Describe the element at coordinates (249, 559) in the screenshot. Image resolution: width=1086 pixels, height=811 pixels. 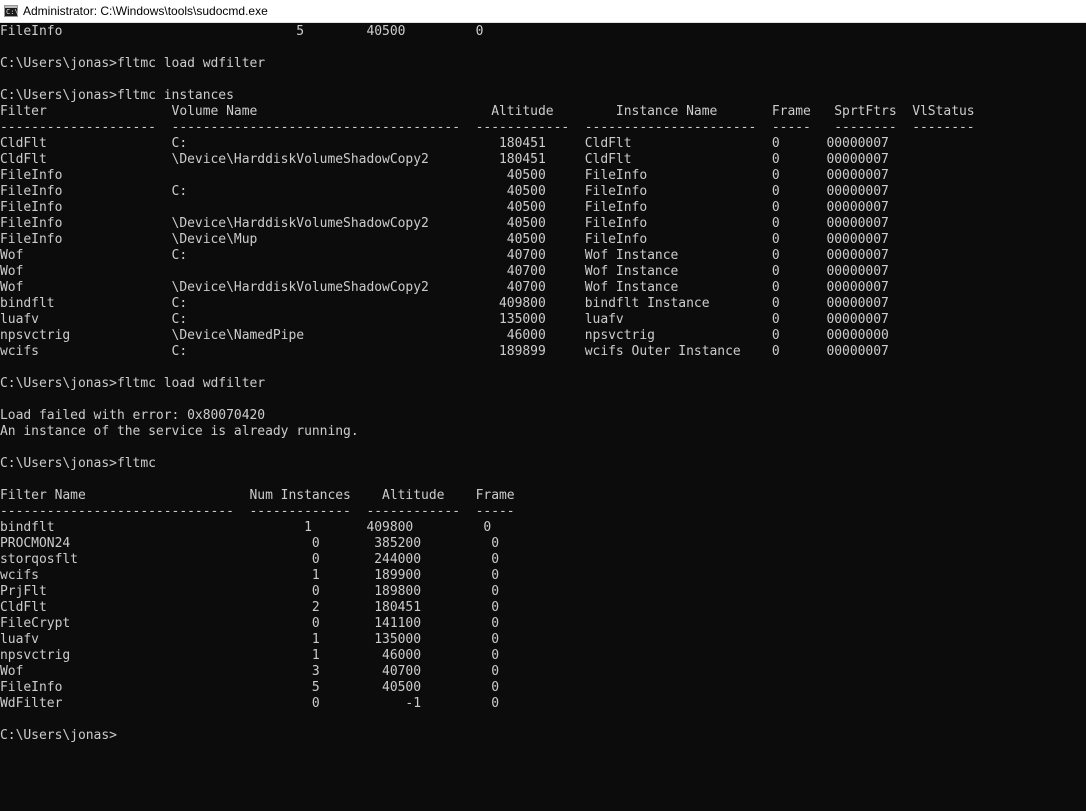
I see `console-line: storqosflt 0 244000 0` at that location.